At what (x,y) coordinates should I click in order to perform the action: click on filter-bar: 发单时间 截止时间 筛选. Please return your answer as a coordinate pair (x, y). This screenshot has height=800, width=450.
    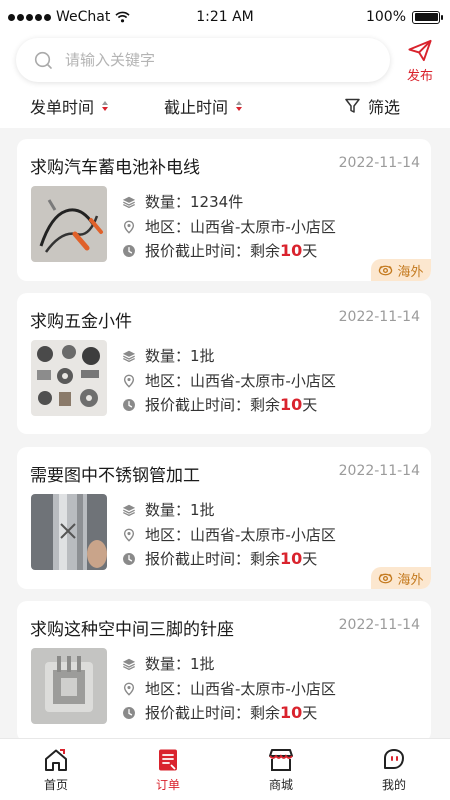
    Looking at the image, I should click on (225, 105).